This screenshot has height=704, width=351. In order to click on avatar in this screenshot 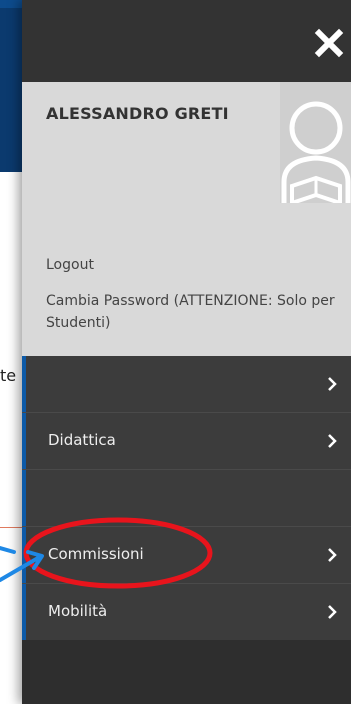, I will do `click(315, 142)`.